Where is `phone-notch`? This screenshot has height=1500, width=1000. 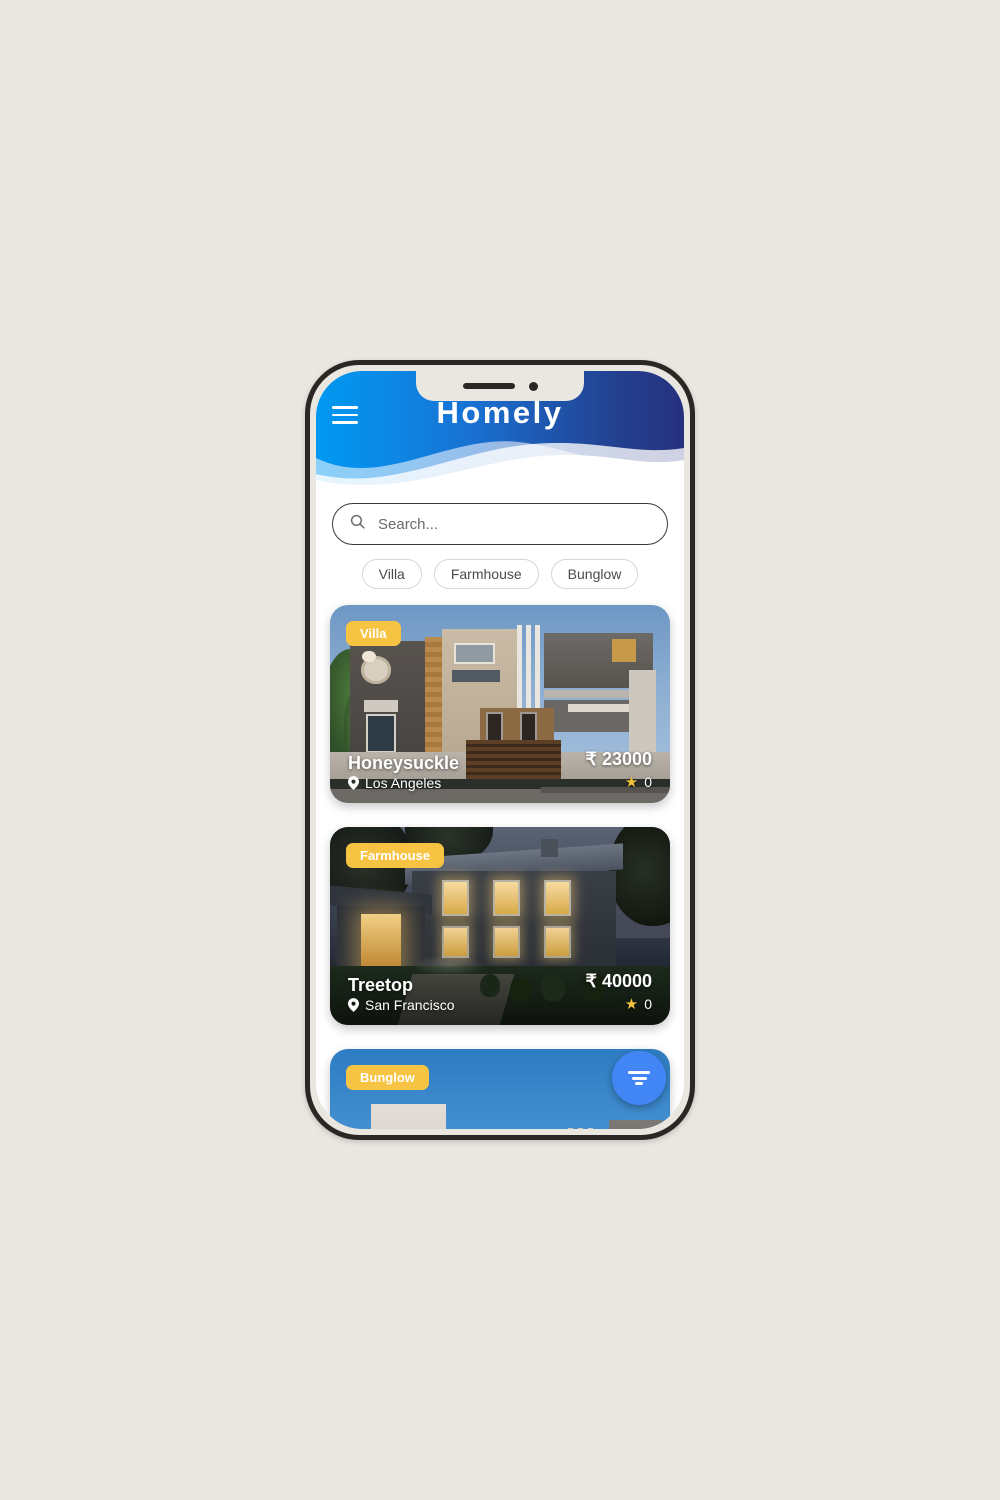 phone-notch is located at coordinates (500, 386).